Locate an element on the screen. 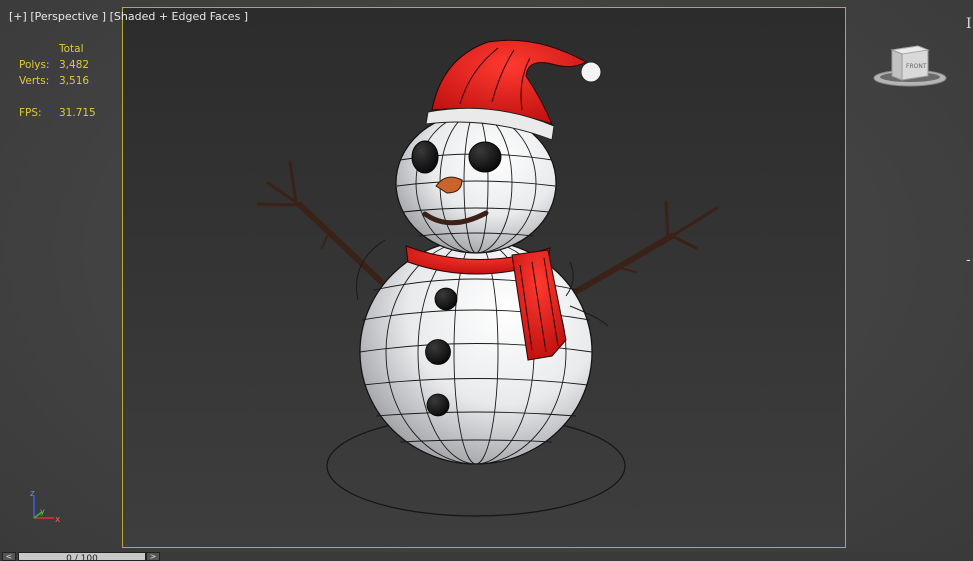  right-arm is located at coordinates (640, 250).